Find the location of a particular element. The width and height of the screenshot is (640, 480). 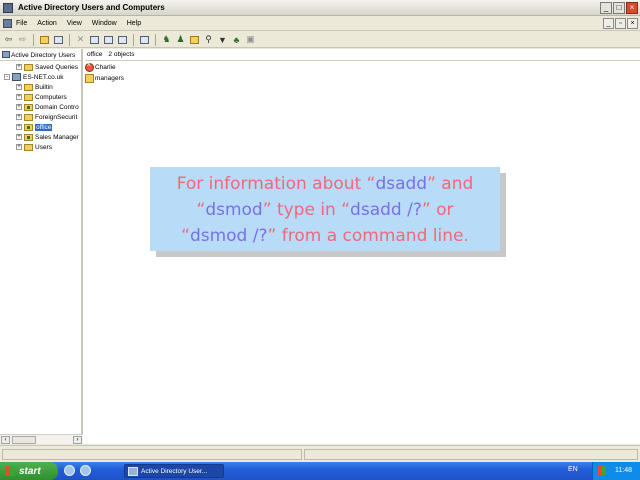

tree-item-label: Sales Manager is located at coordinates (57, 137).